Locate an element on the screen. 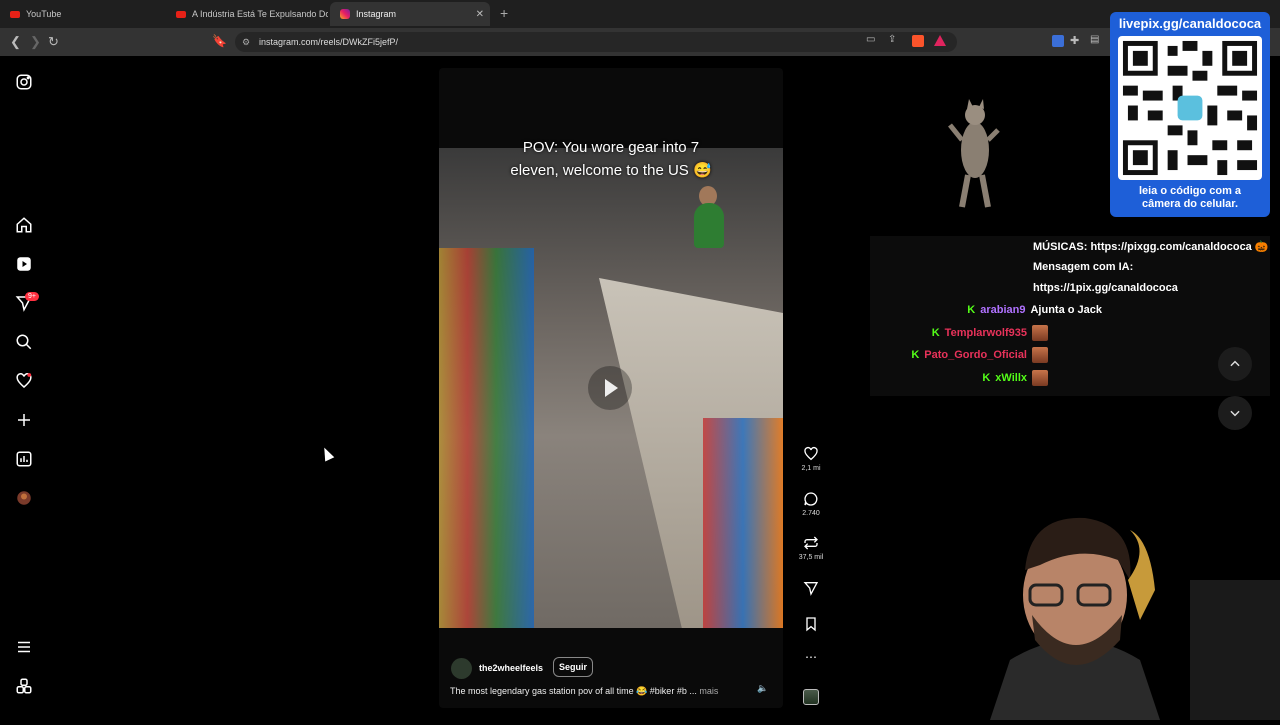 This screenshot has height=725, width=1280. audio-thumbnail is located at coordinates (811, 697).